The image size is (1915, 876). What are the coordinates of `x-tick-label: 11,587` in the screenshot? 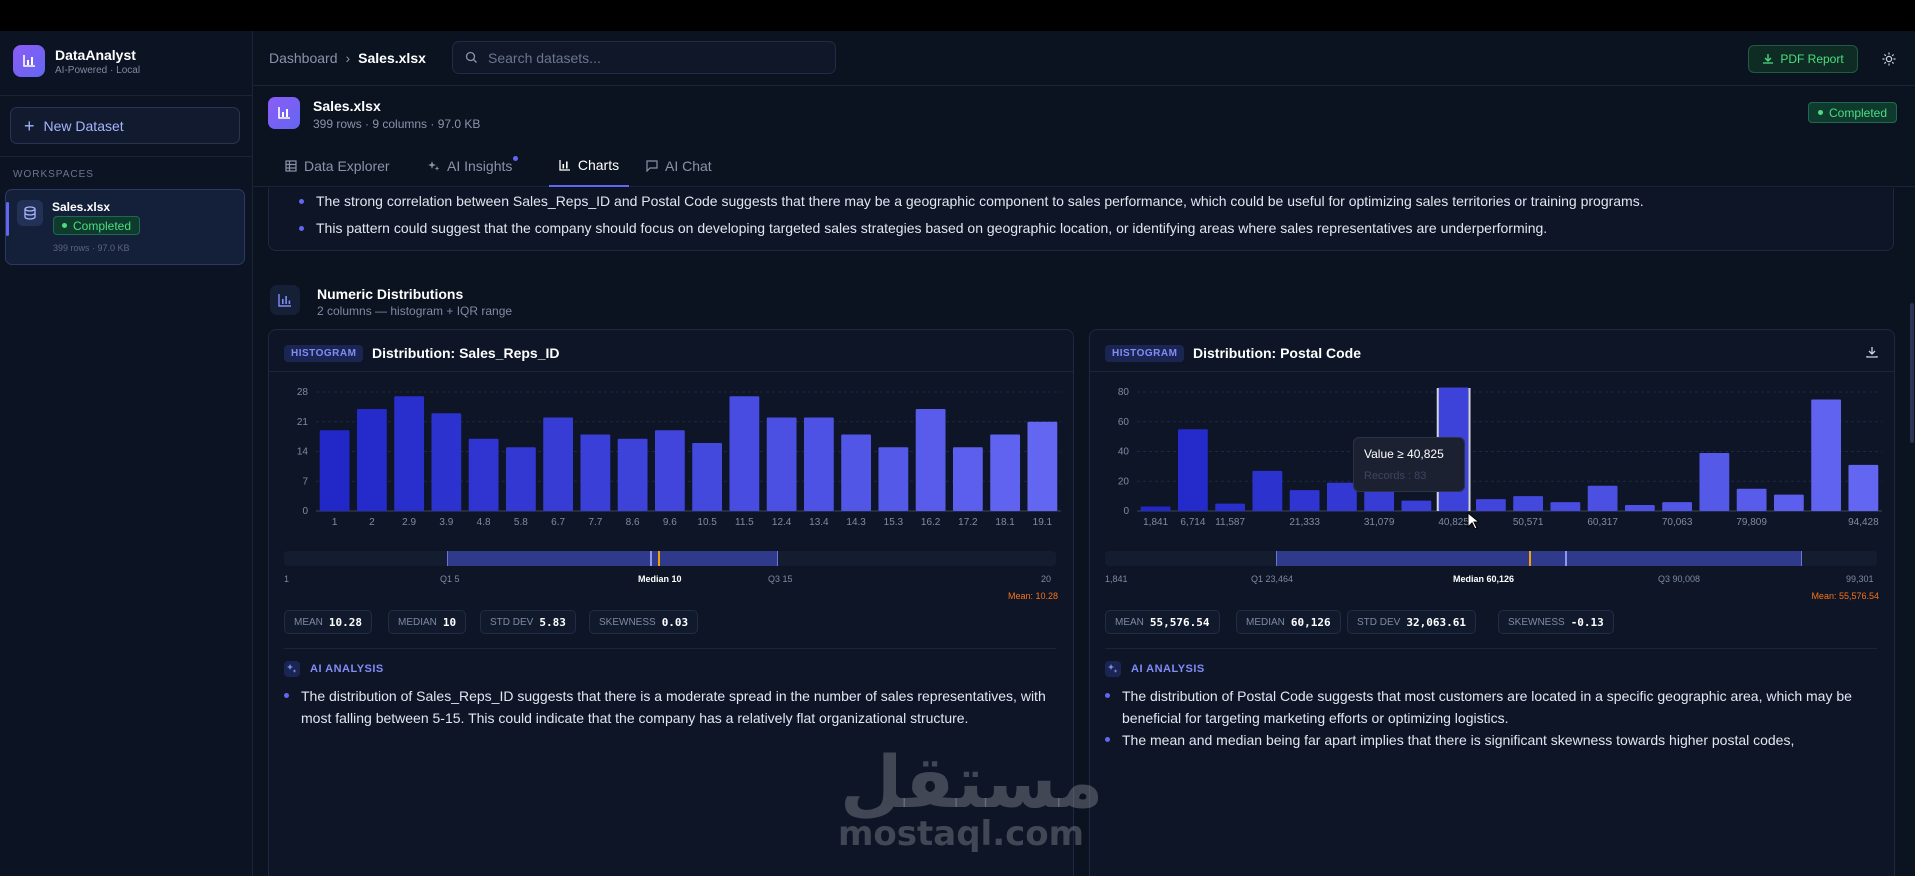 It's located at (1230, 522).